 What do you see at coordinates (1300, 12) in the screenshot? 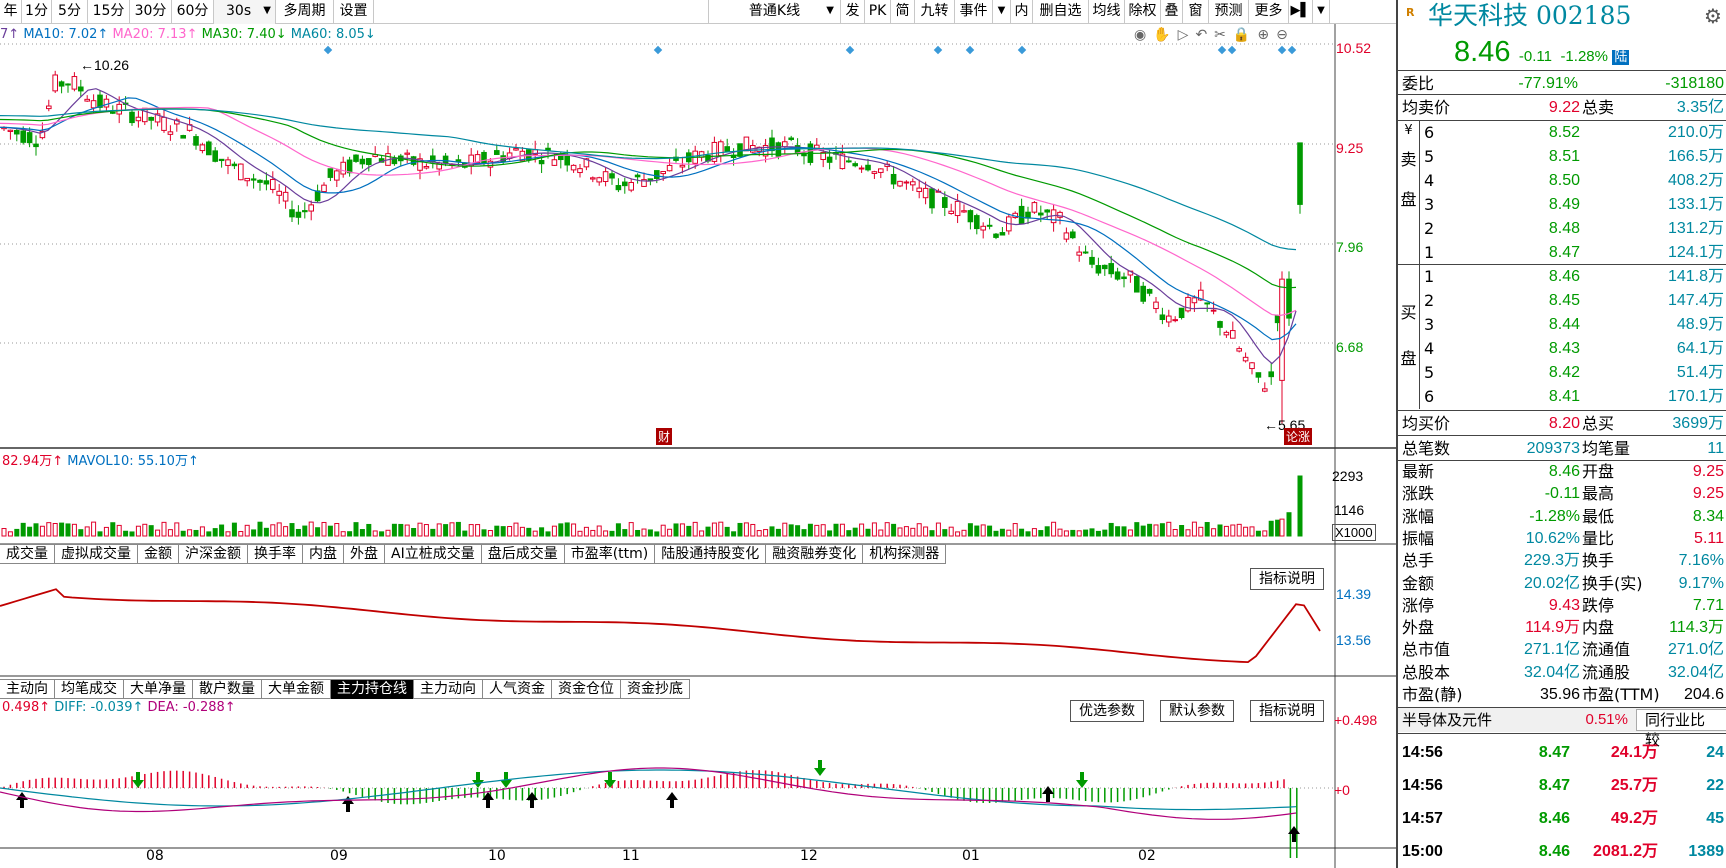
I see `export-icon: ▶▌` at bounding box center [1300, 12].